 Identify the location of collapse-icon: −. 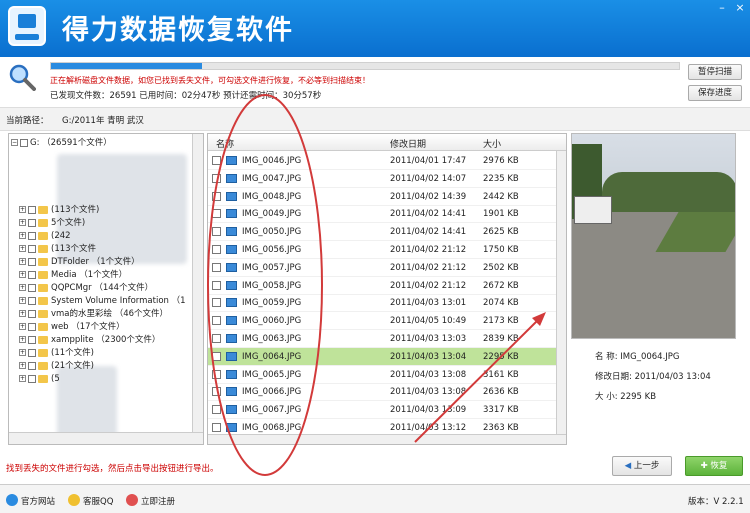
(14, 142).